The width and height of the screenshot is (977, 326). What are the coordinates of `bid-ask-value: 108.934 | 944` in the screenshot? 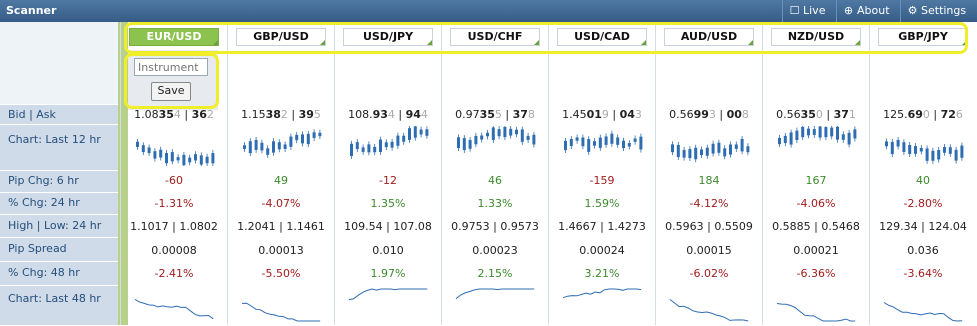 It's located at (388, 114).